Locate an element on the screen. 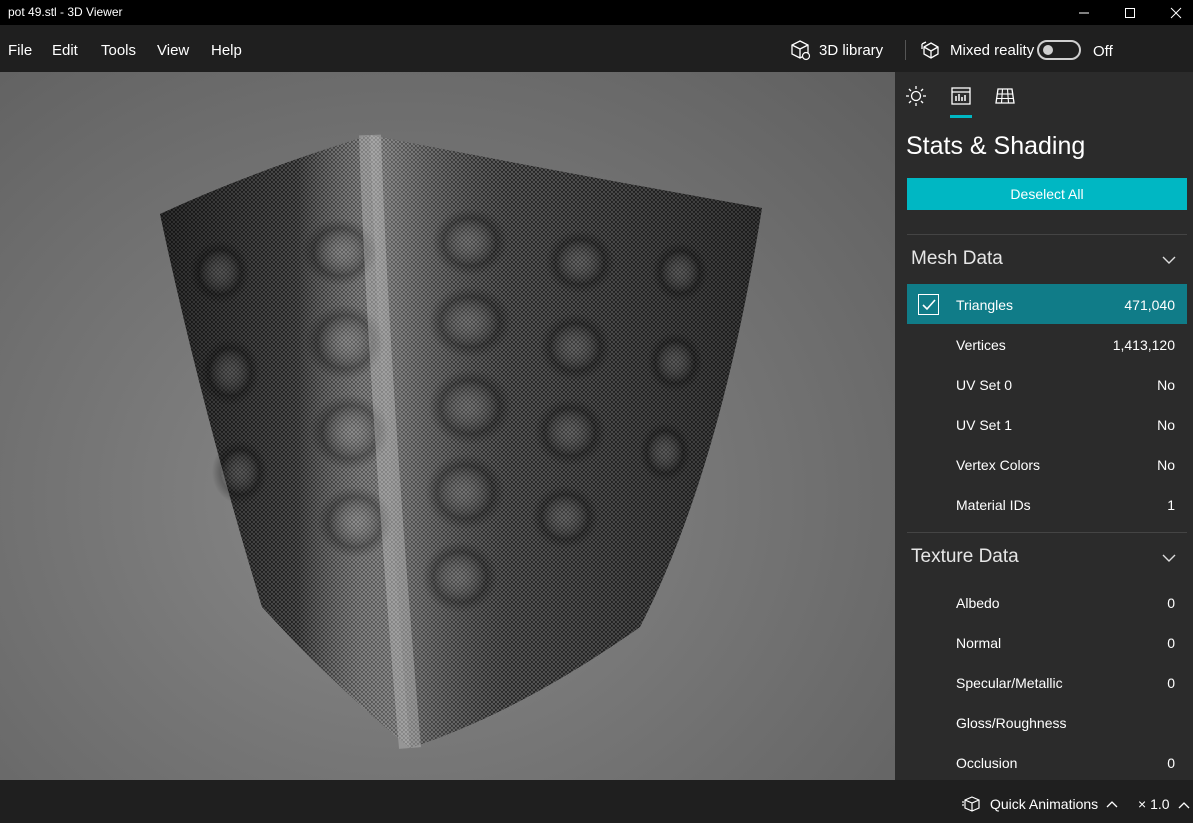  tab-mesh-grid is located at coordinates (1005, 96).